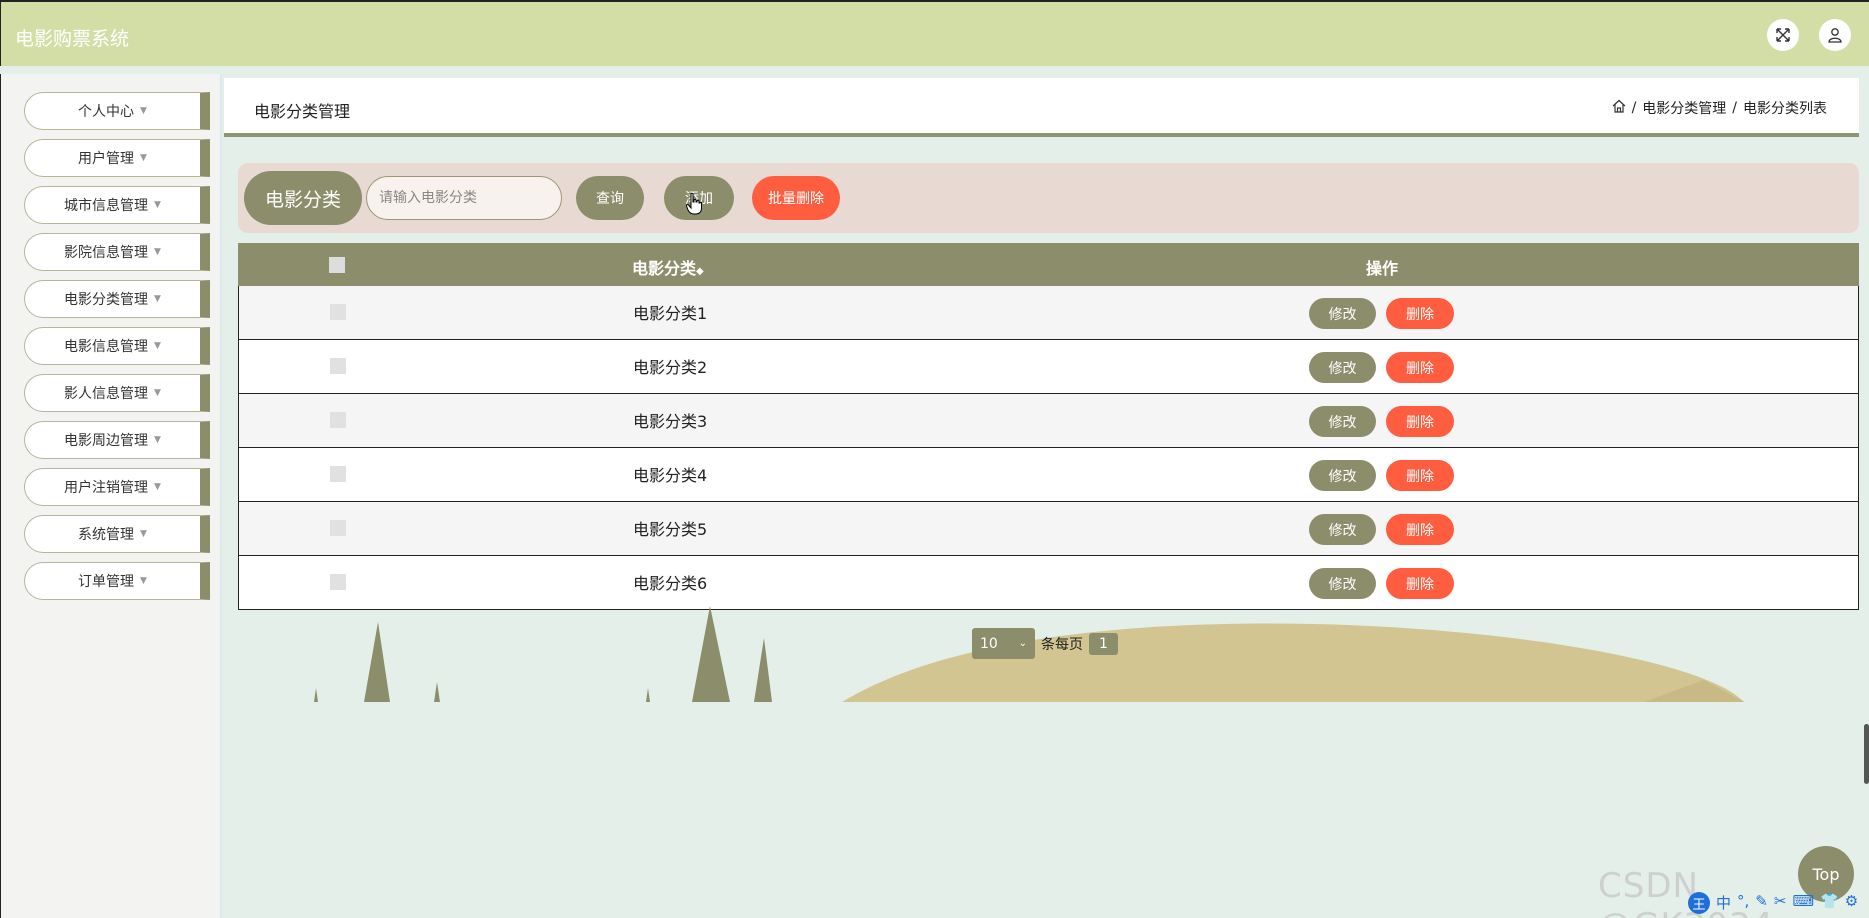 This screenshot has height=918, width=1869. Describe the element at coordinates (1773, 903) in the screenshot. I see `ime-toolbar: 王 中 °, ✎ ✂ ⌨ 👕 ⚙` at that location.